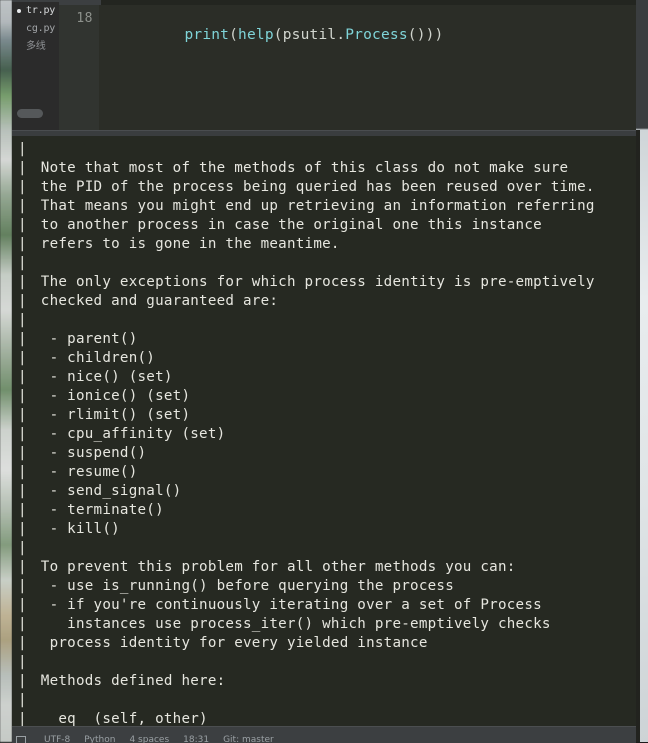 The height and width of the screenshot is (743, 648). Describe the element at coordinates (303, 718) in the screenshot. I see `terminal-line: | __eq__(self, other)` at that location.